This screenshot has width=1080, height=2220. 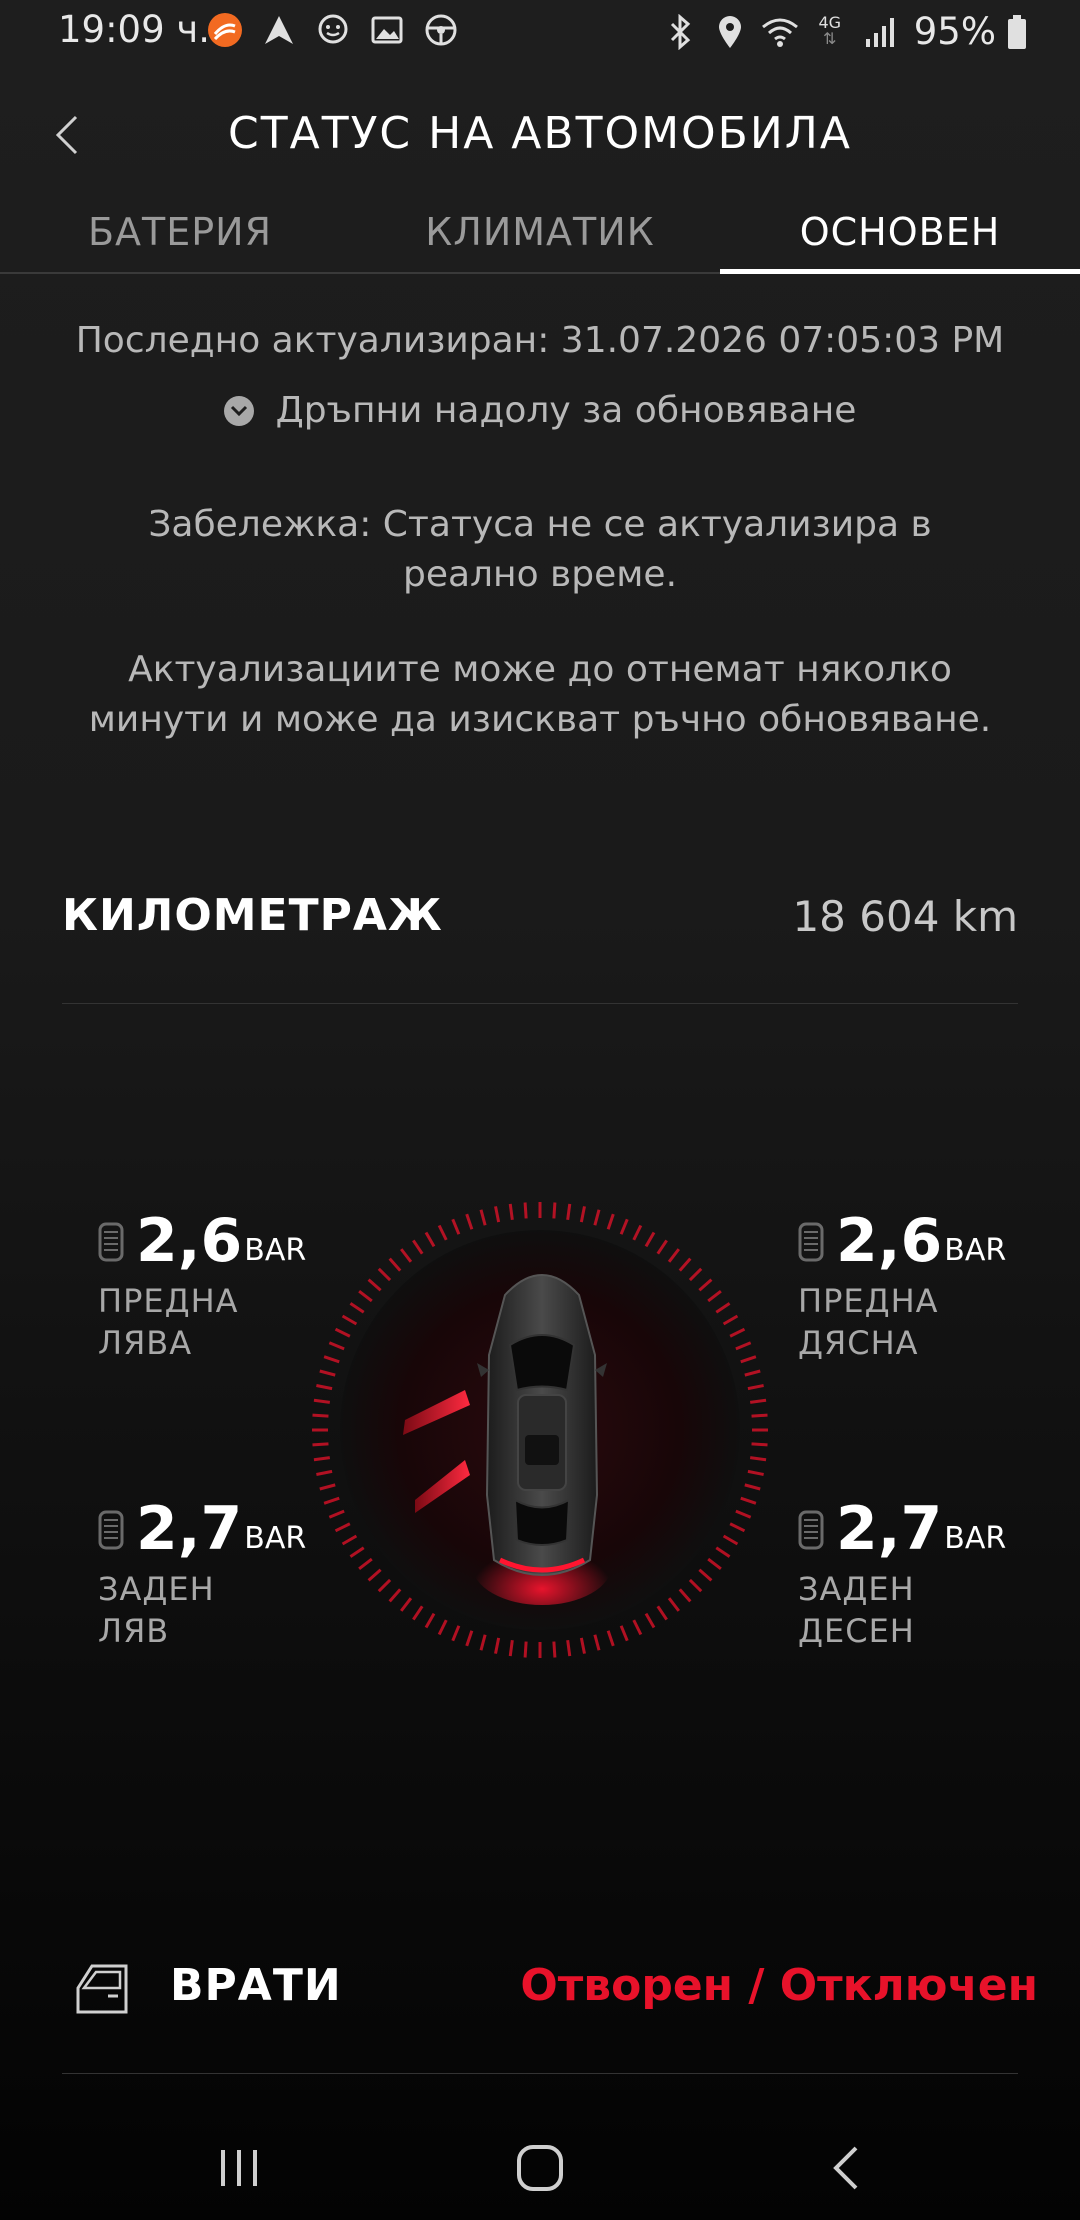 I want to click on header: СТАТУС НА АВТОМОБИЛА, so click(x=540, y=136).